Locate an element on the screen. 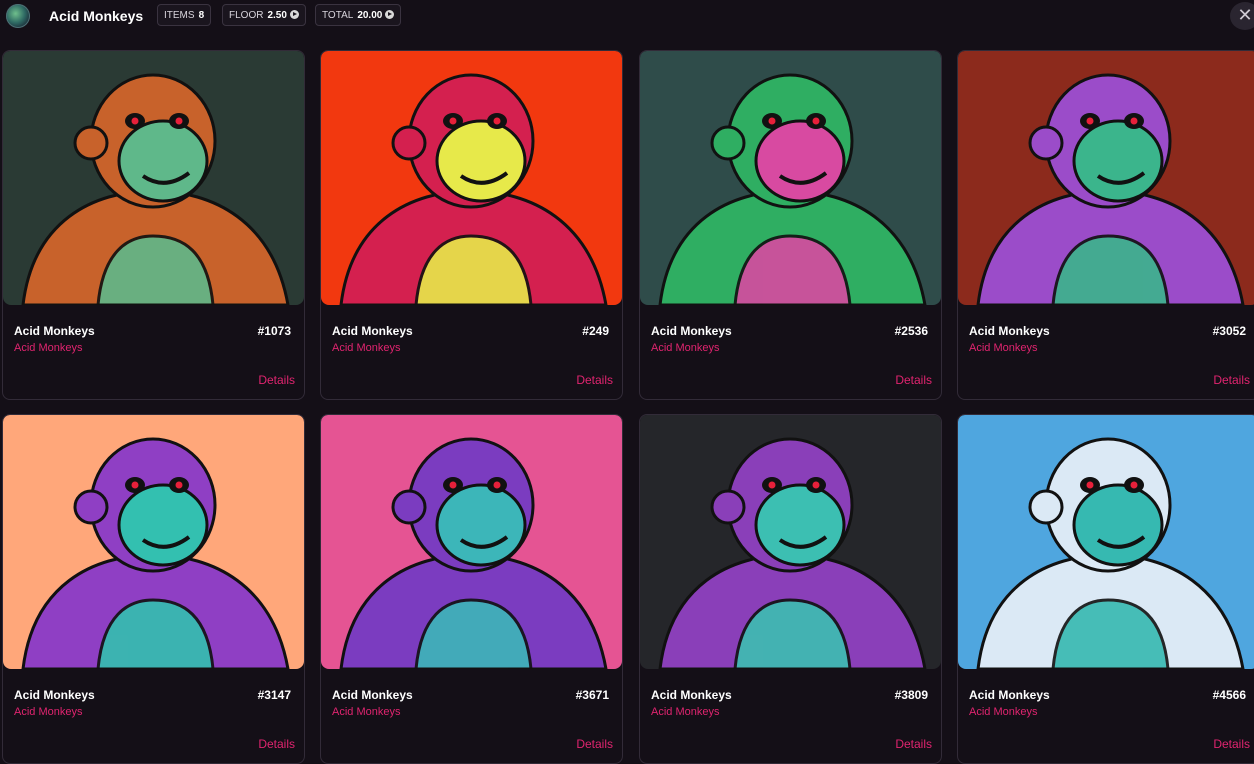 This screenshot has width=1254, height=764. floor-stat: FLOOR 2.50 is located at coordinates (264, 15).